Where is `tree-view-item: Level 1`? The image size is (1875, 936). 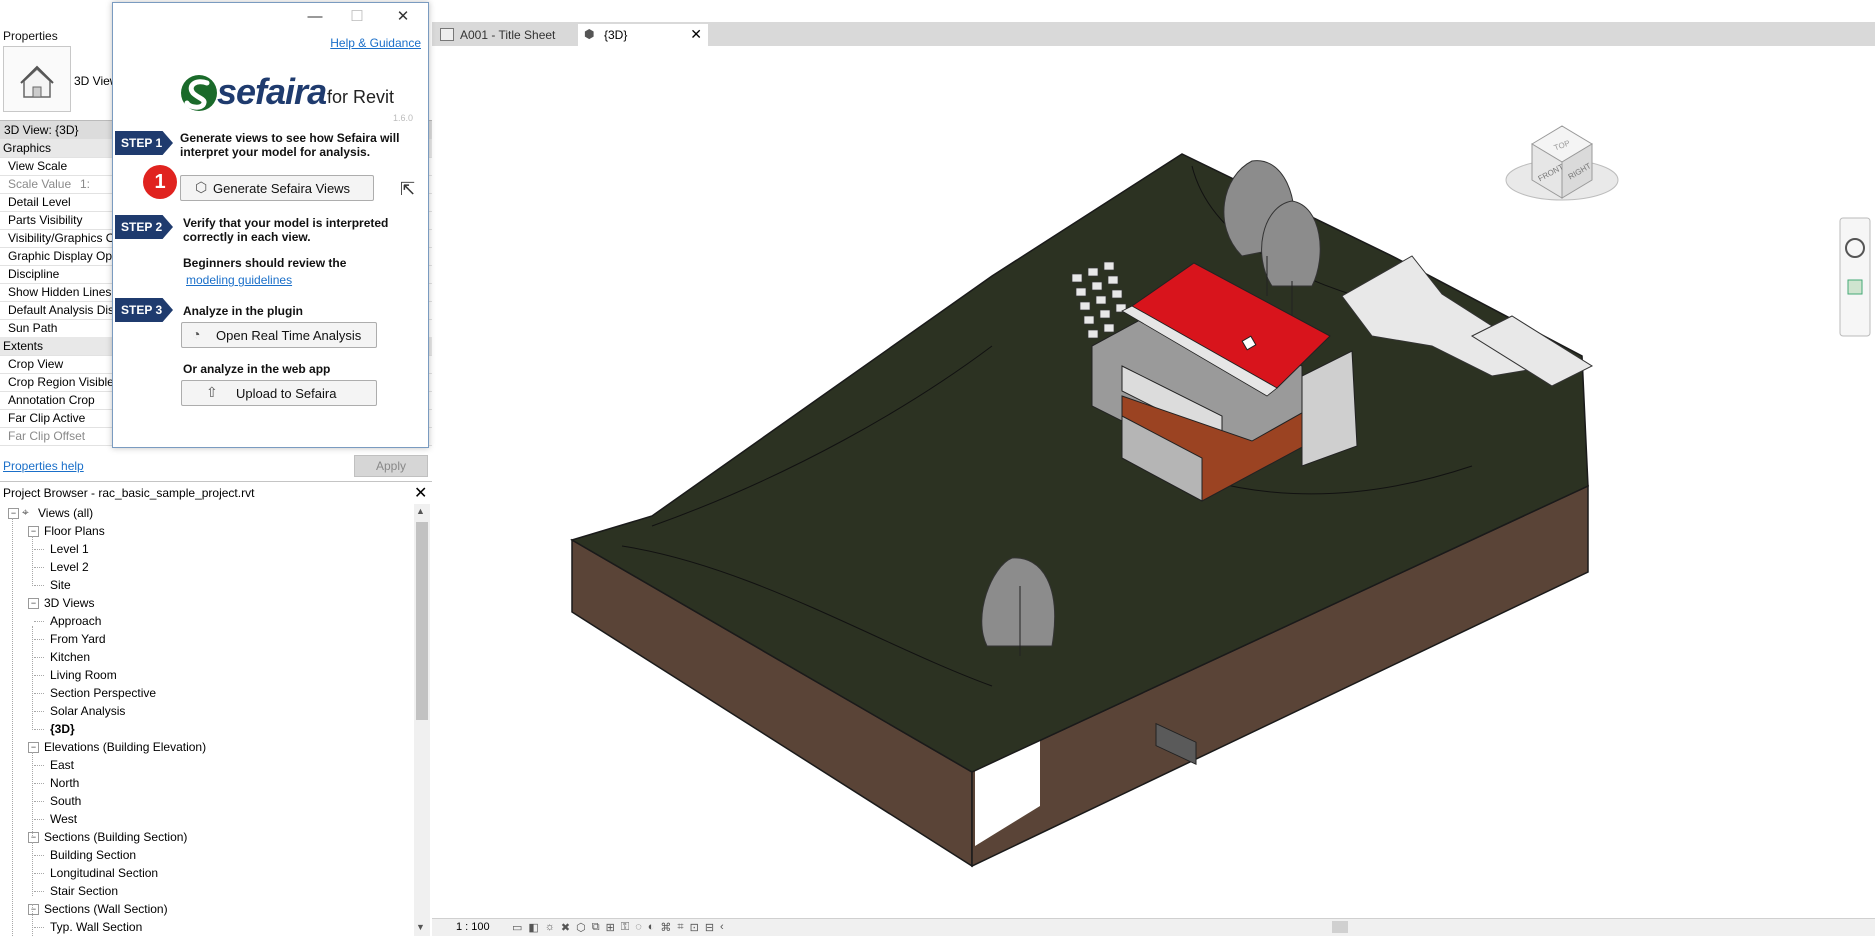
tree-view-item: Level 1 is located at coordinates (69, 551).